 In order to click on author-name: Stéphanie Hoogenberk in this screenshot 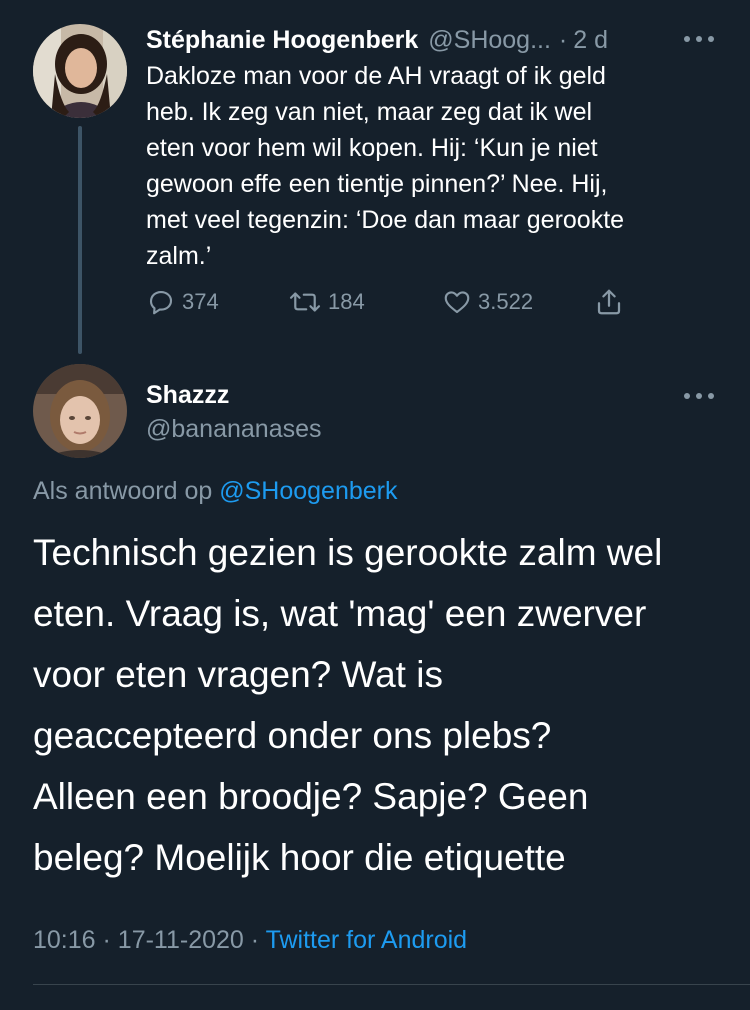, I will do `click(282, 40)`.